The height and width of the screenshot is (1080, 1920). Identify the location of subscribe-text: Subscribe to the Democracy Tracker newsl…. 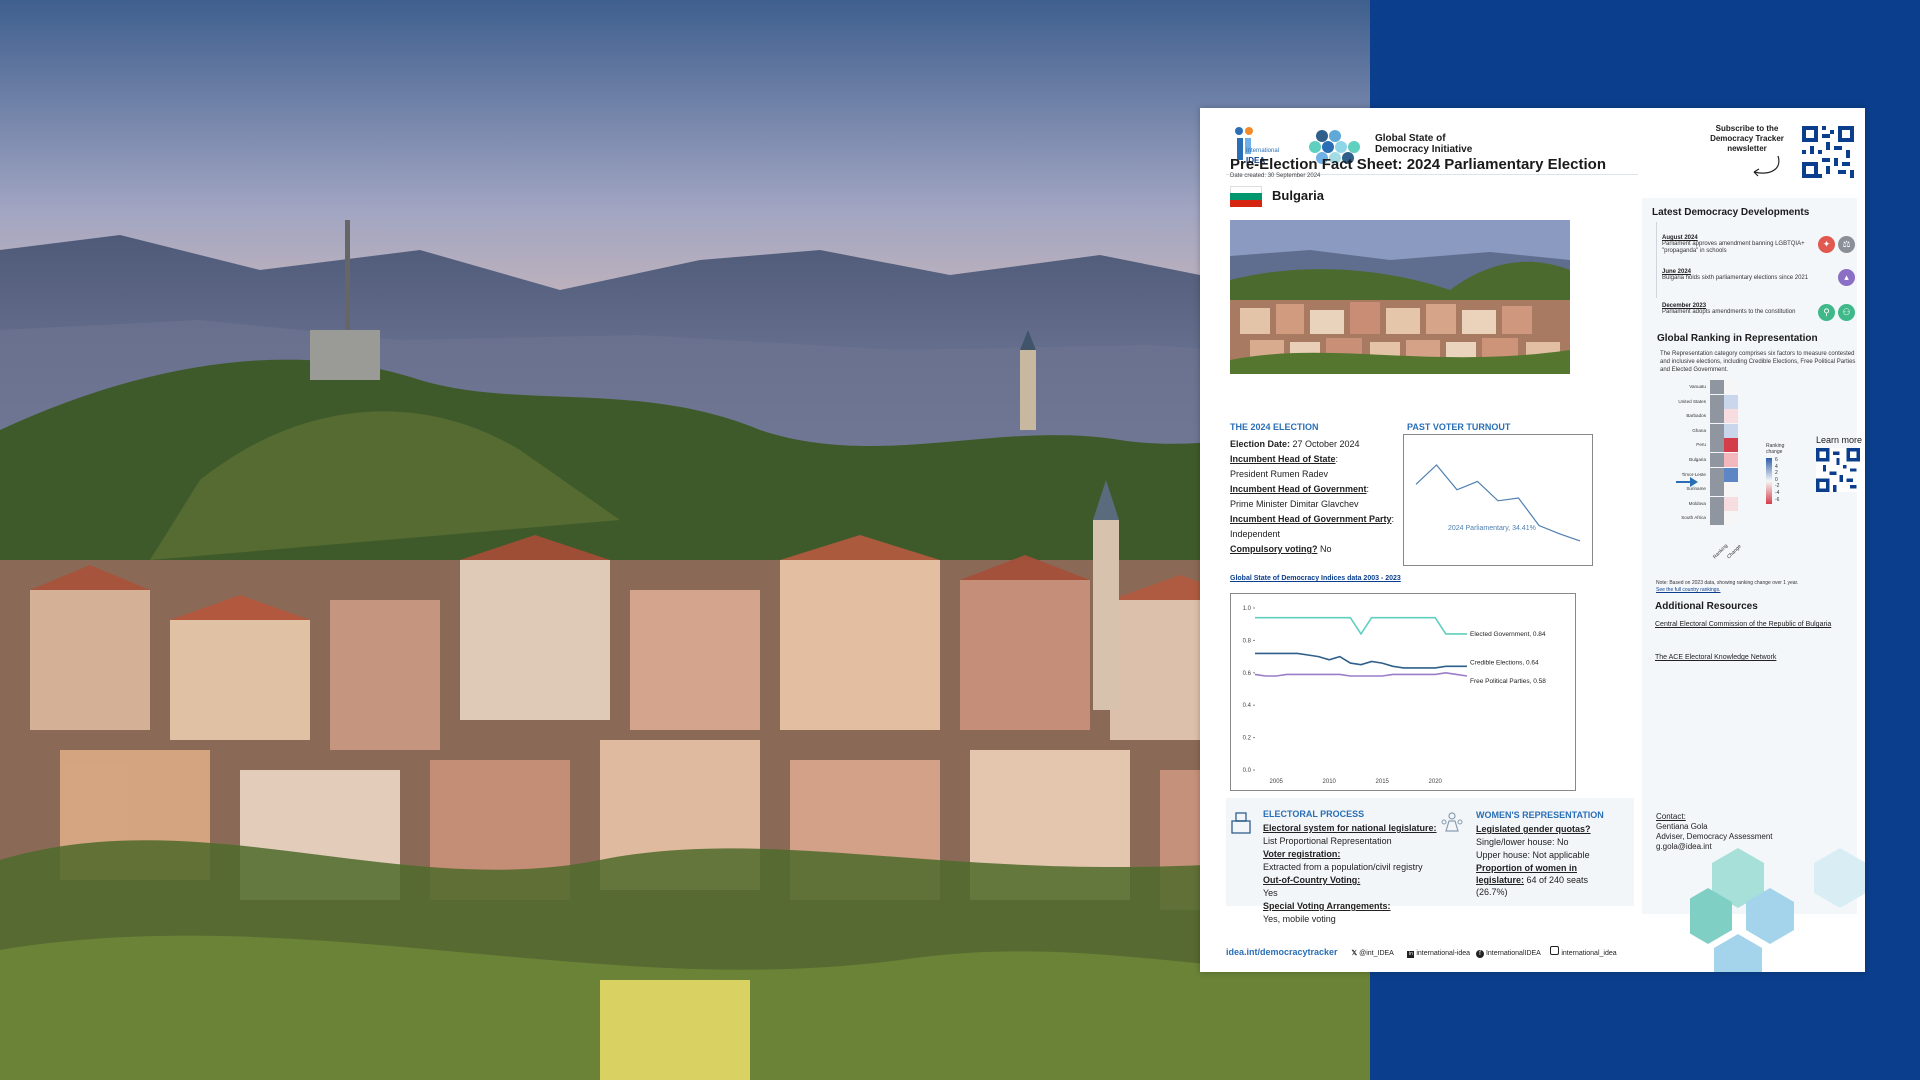
(1747, 138).